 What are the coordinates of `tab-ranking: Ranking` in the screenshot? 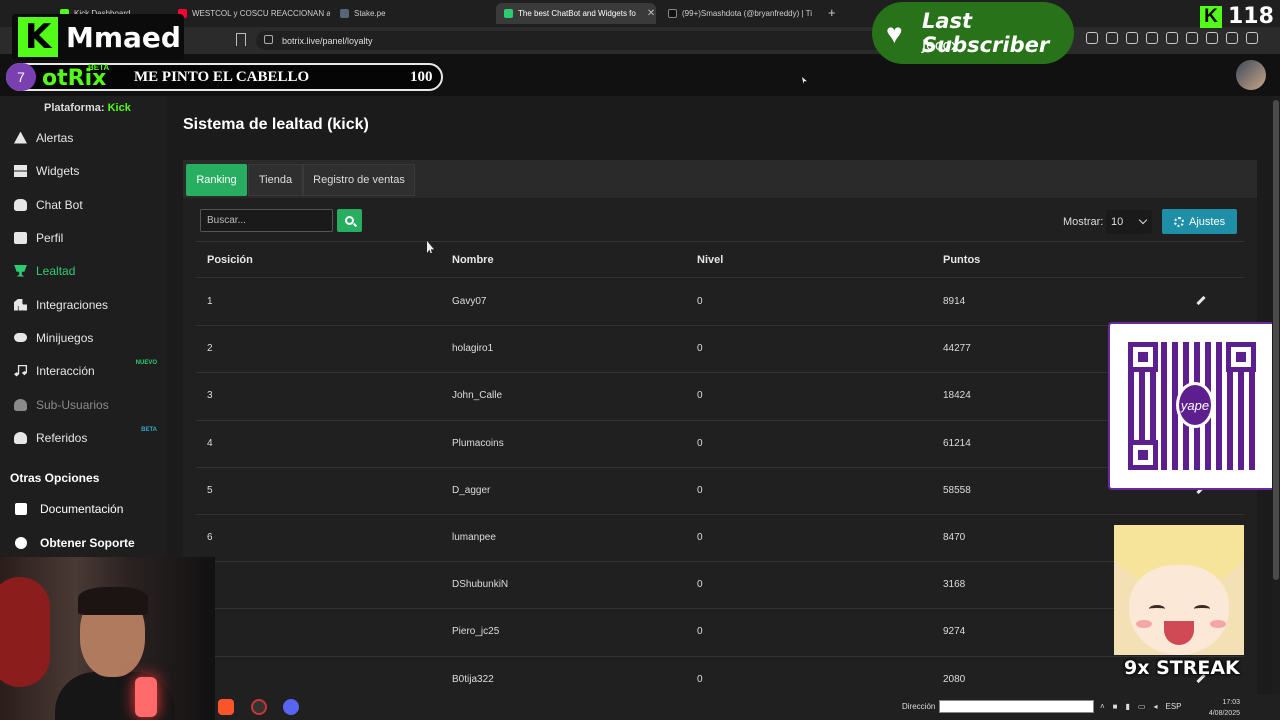 It's located at (216, 180).